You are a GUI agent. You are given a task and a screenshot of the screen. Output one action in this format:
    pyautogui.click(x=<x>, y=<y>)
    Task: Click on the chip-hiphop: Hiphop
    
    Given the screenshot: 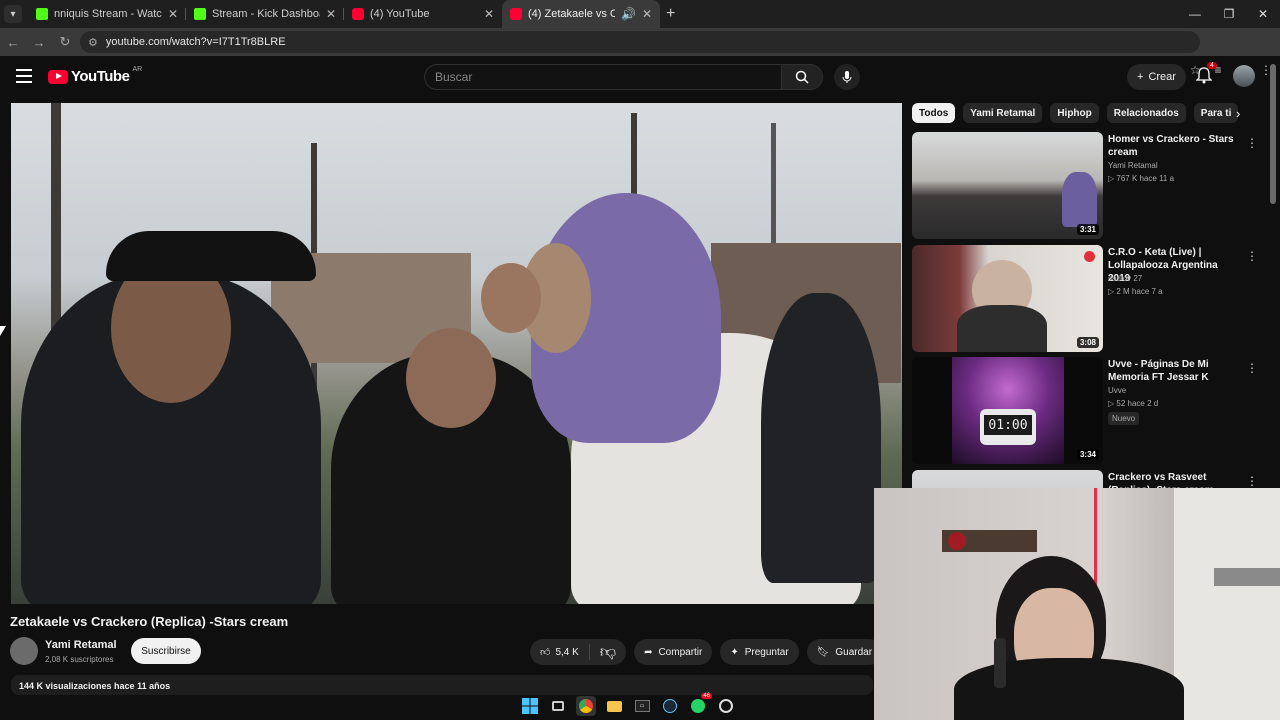 What is the action you would take?
    pyautogui.click(x=1074, y=113)
    